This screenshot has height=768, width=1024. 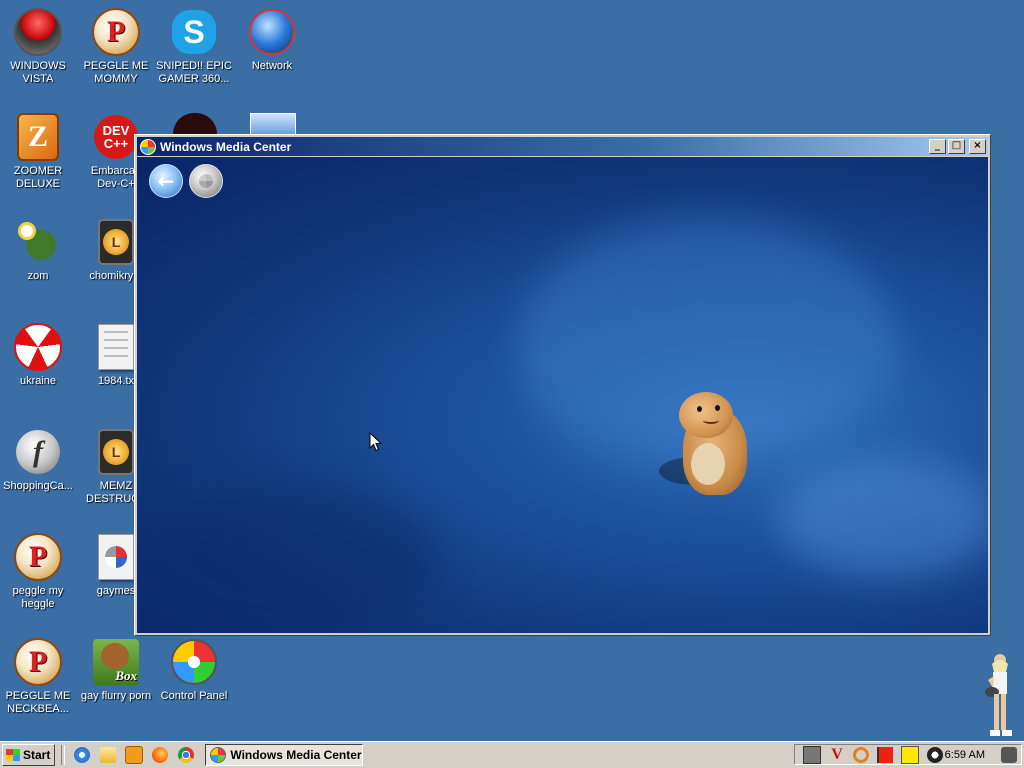 I want to click on plant-flower-icon, so click(x=38, y=242).